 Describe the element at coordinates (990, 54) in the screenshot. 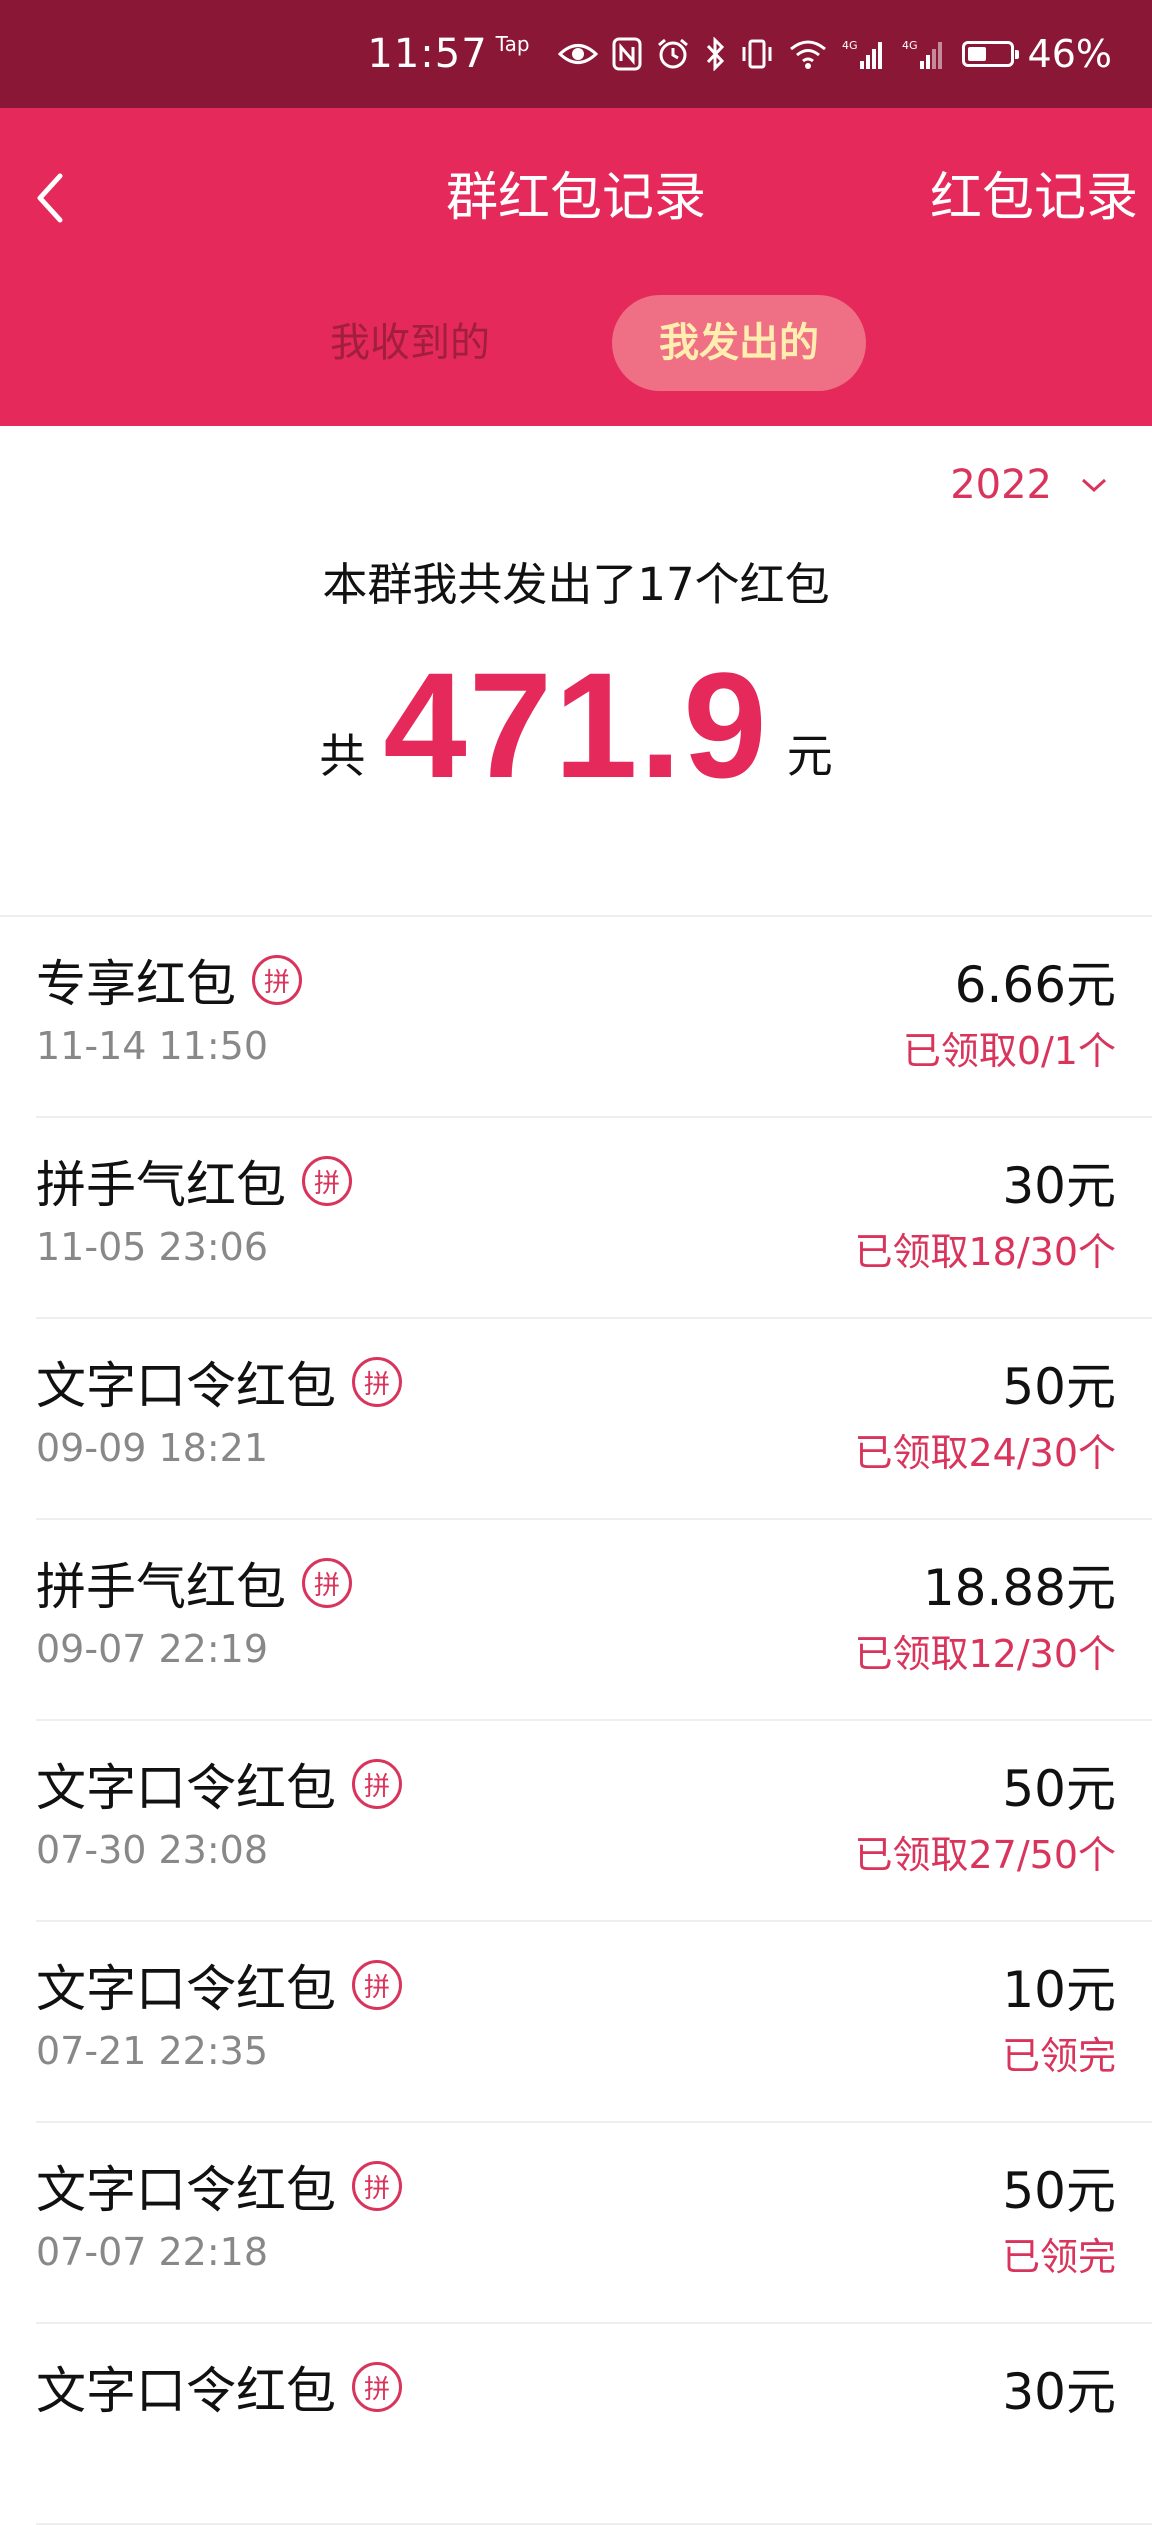

I see `battery-icon` at that location.